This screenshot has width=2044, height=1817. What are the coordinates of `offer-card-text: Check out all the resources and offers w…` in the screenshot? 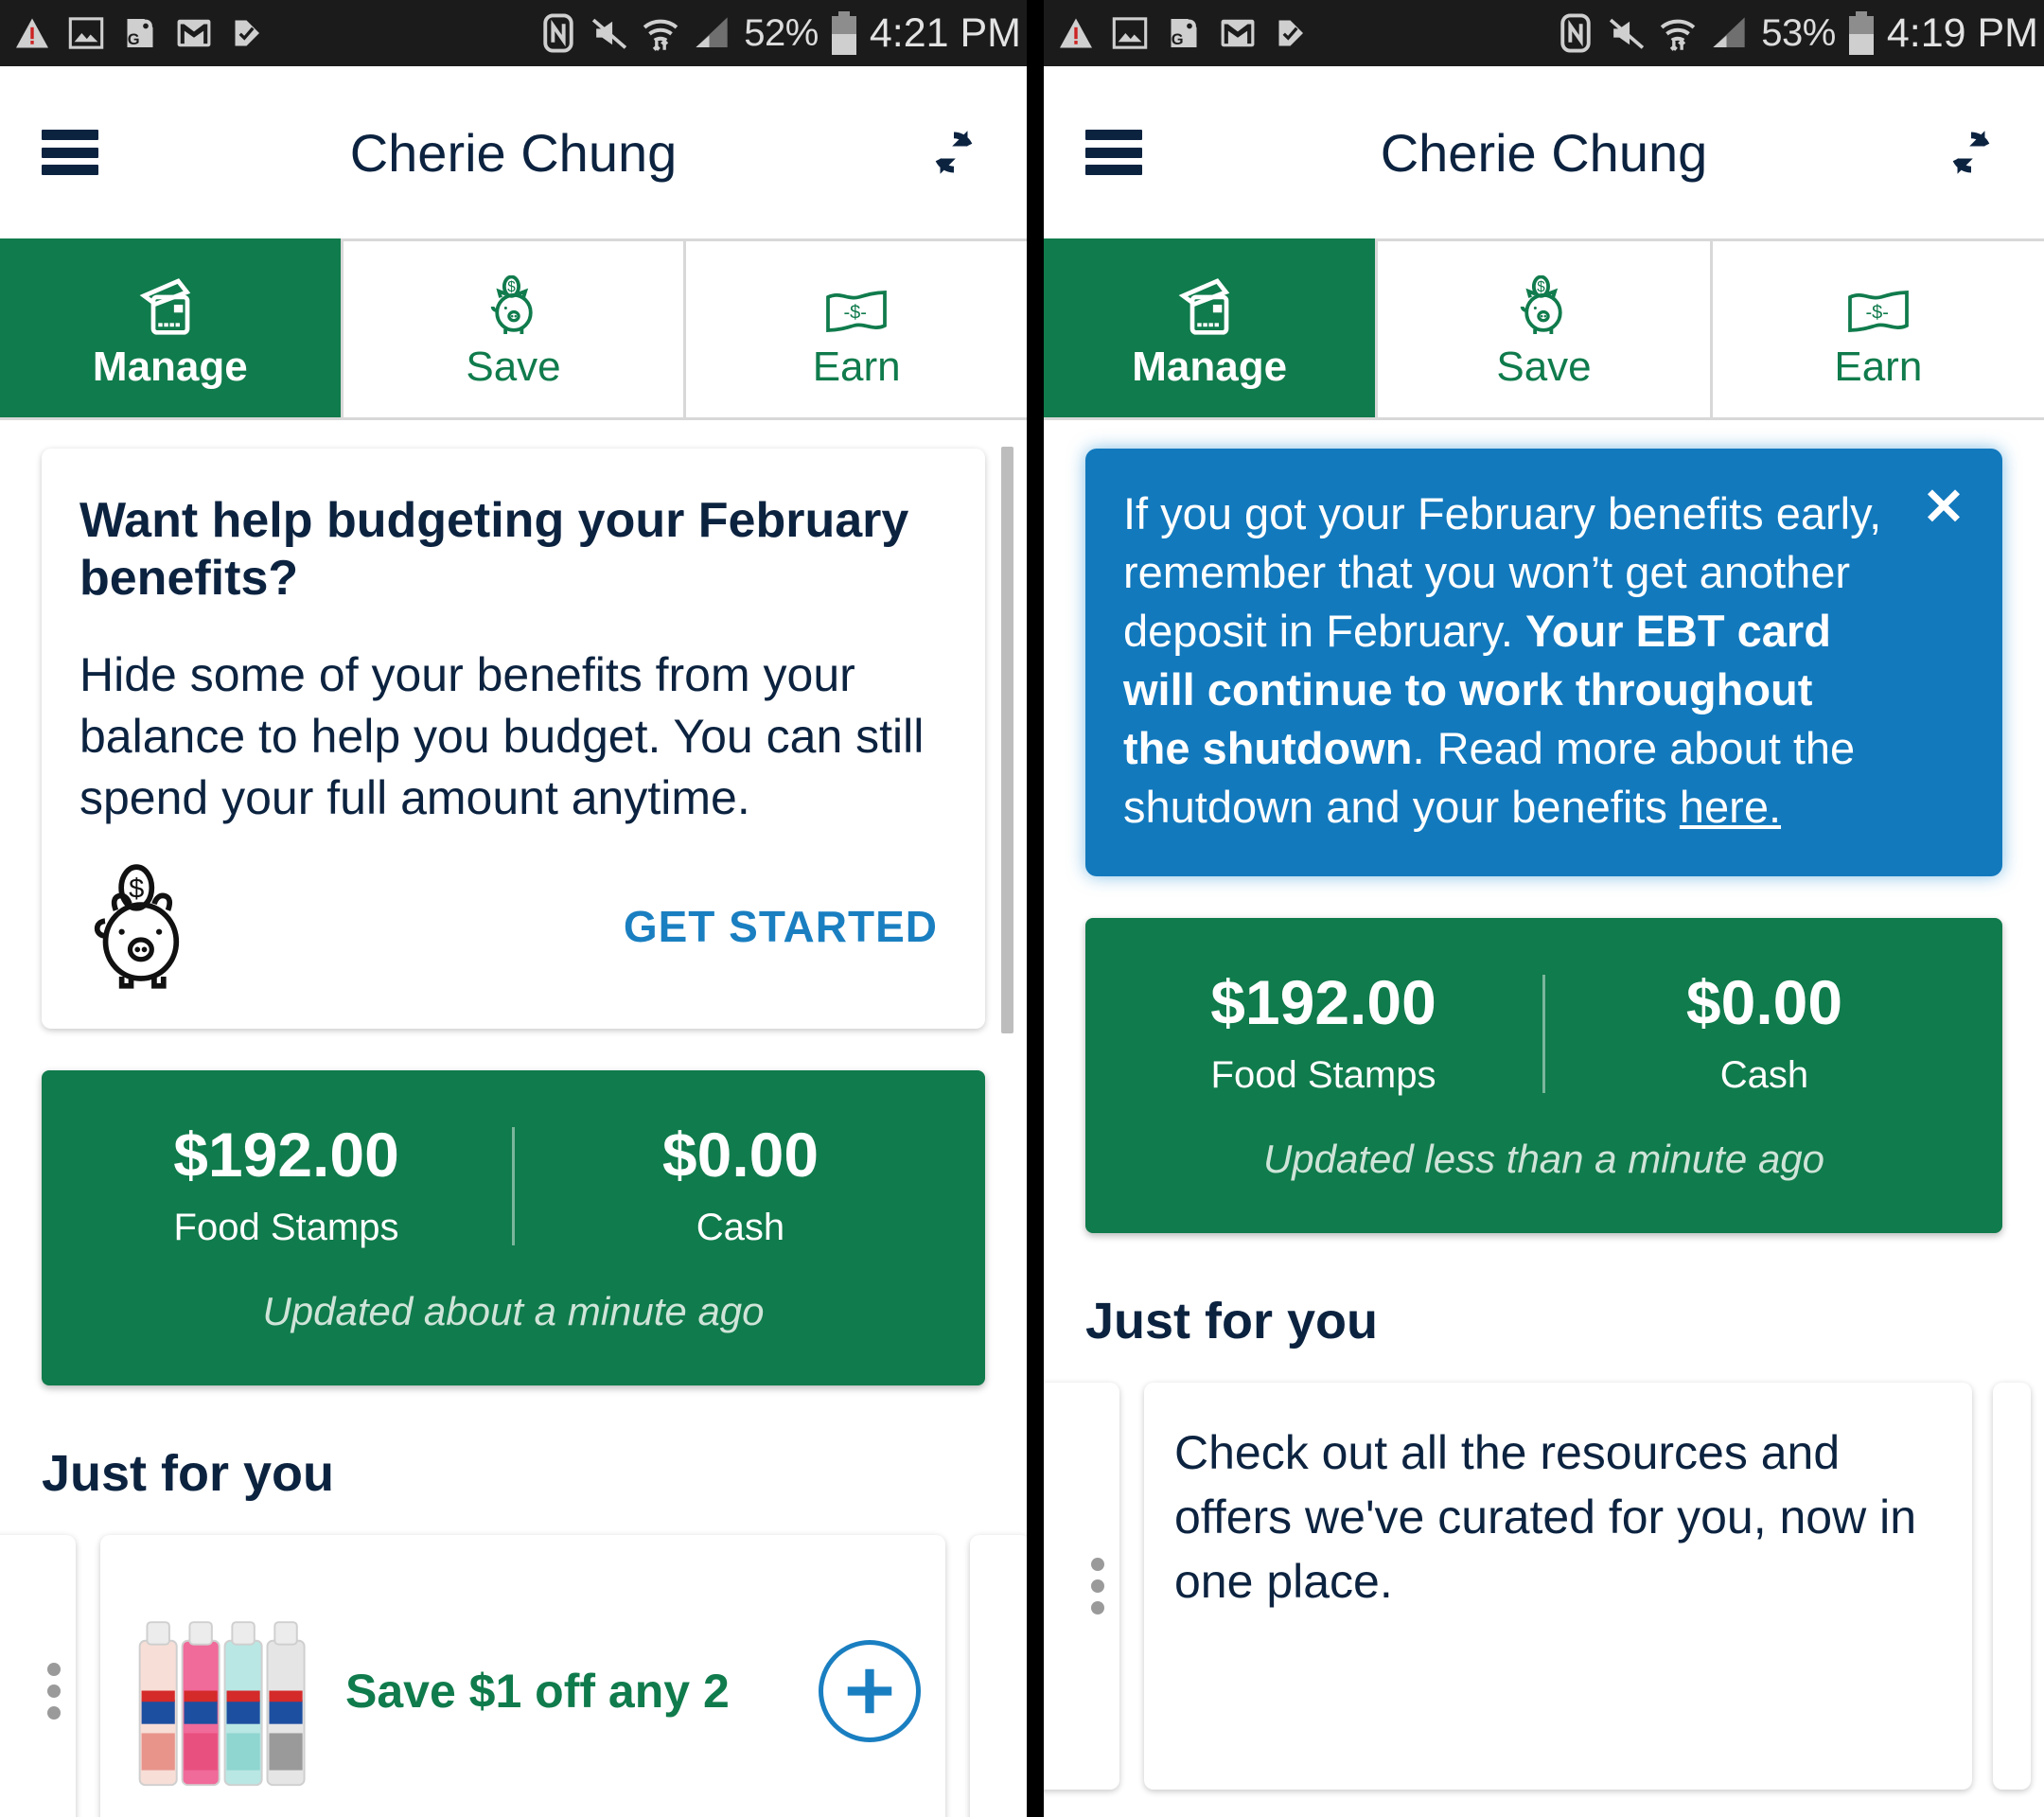 It's located at (1545, 1517).